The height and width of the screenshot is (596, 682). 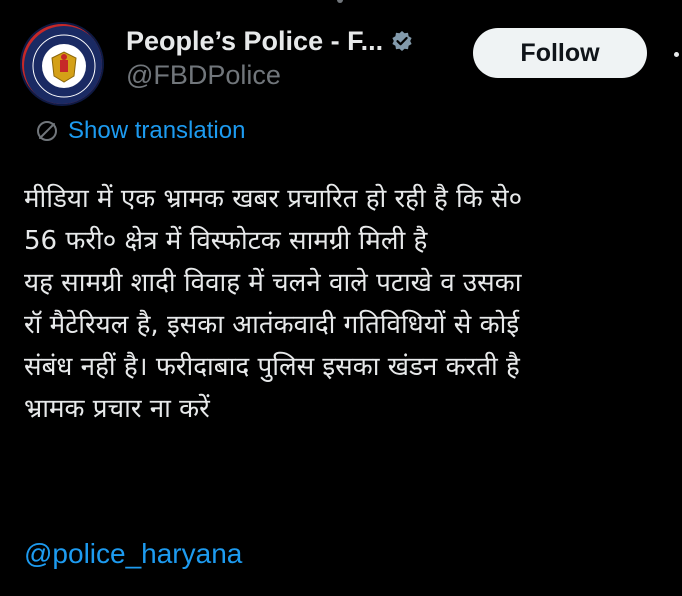 I want to click on show-translation-label: Show translation, so click(x=157, y=130).